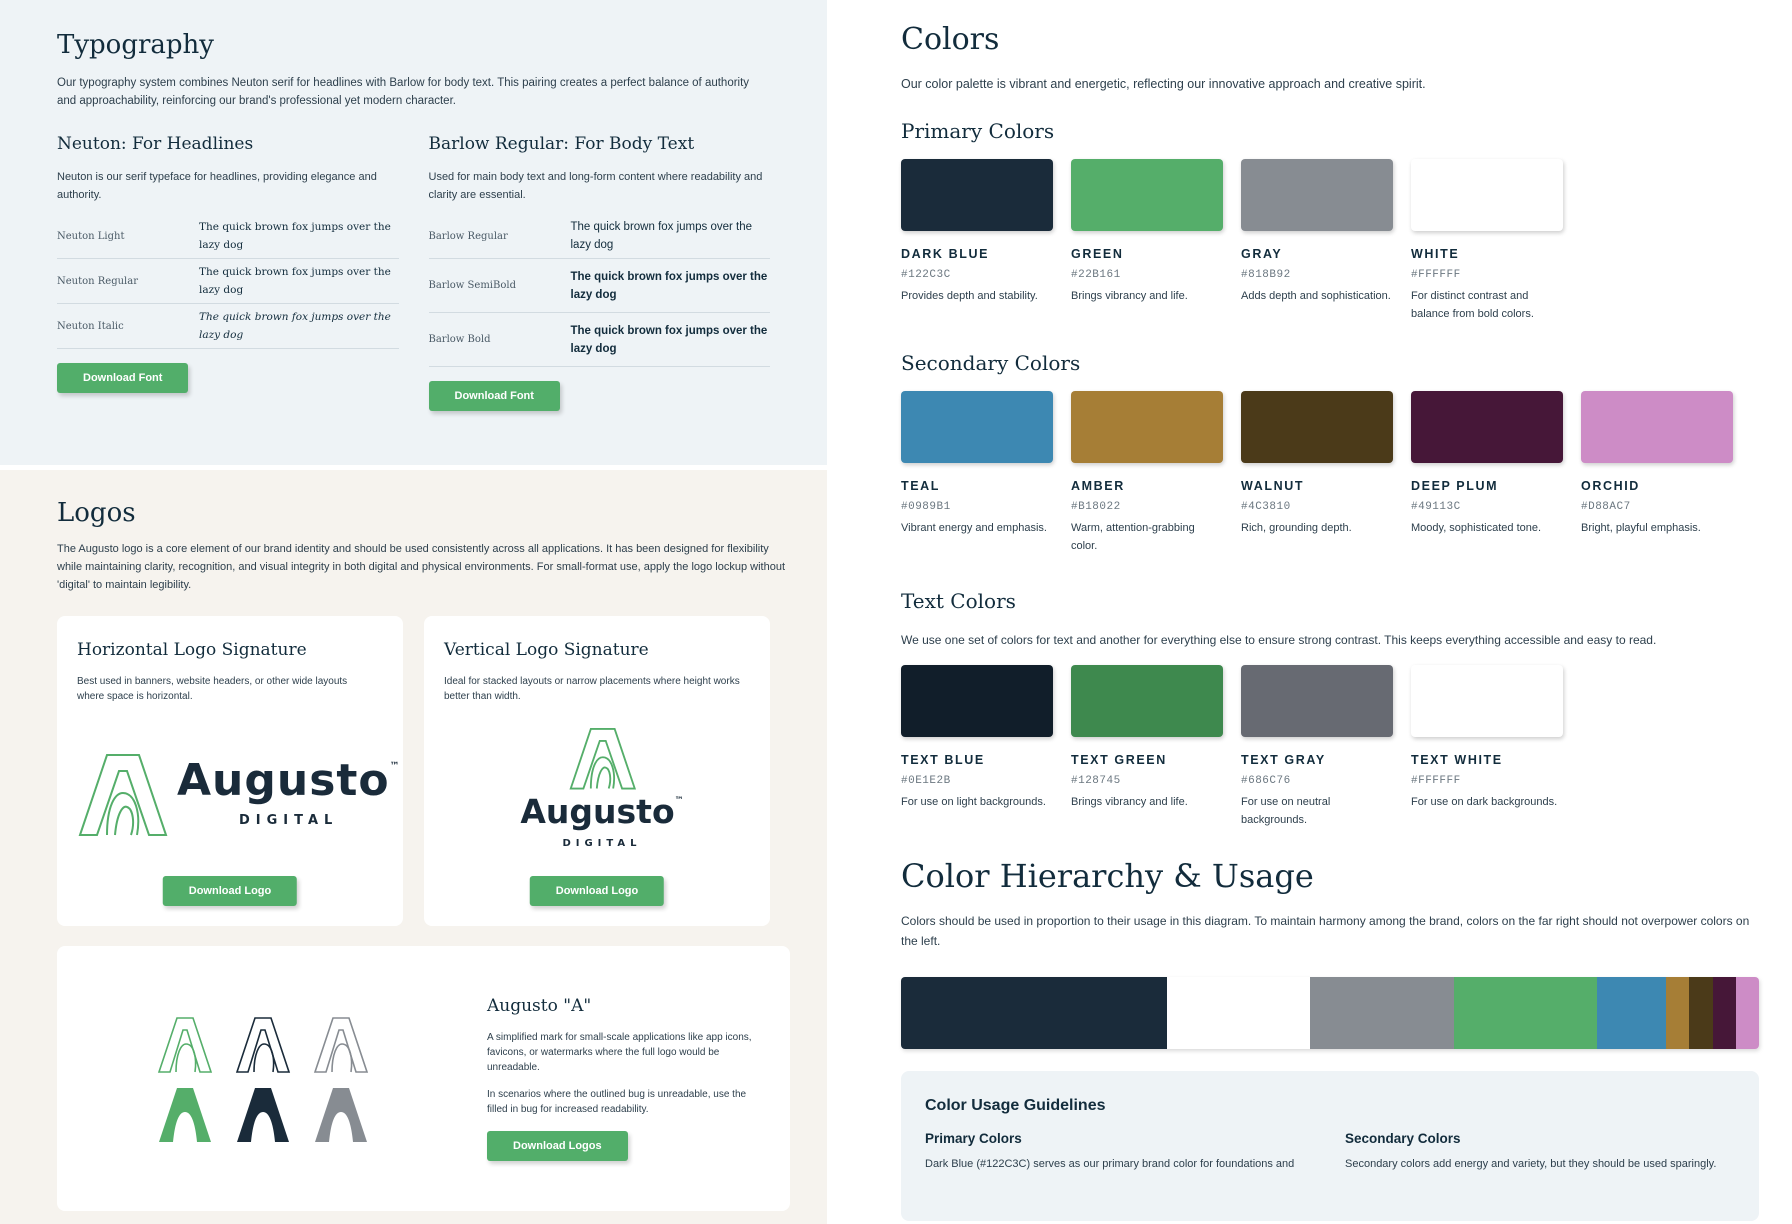 The width and height of the screenshot is (1792, 1224). What do you see at coordinates (1317, 473) in the screenshot?
I see `color-swatch: WALNUT #4C3810 Rich, grounding depth.` at bounding box center [1317, 473].